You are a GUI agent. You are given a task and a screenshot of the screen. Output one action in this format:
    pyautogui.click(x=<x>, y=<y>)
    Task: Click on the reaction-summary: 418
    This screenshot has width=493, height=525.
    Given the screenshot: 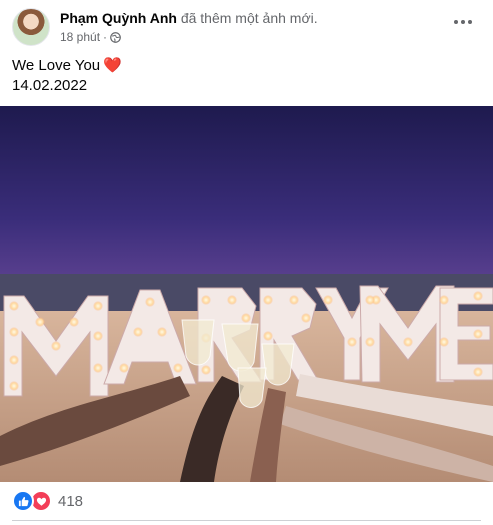 What is the action you would take?
    pyautogui.click(x=47, y=501)
    